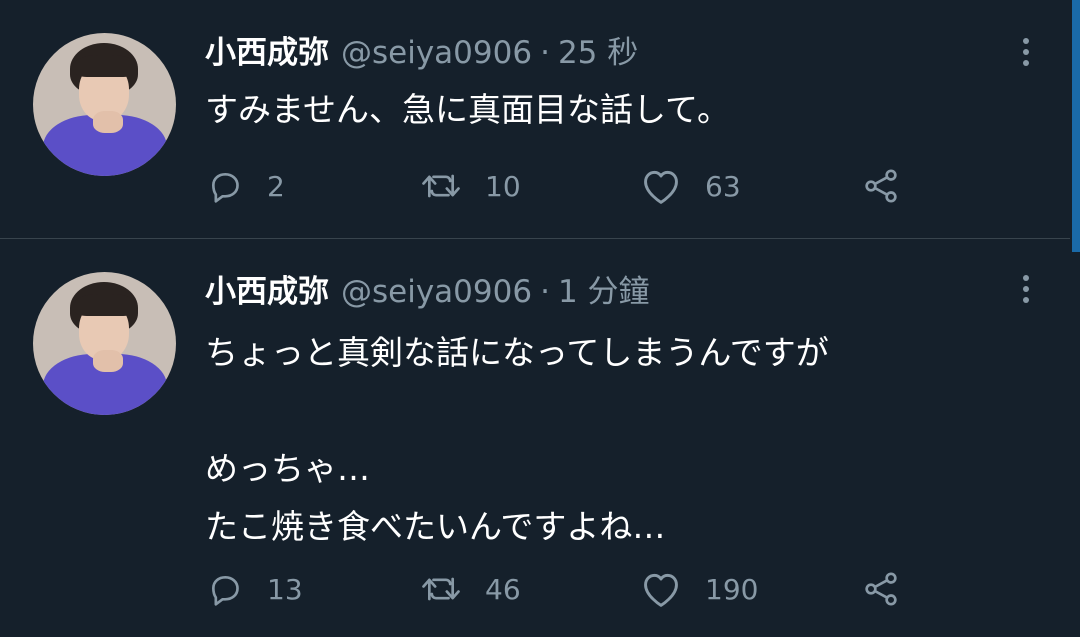 The height and width of the screenshot is (637, 1080). I want to click on tweet-text: すみません、急に真面目な話して。, so click(467, 110).